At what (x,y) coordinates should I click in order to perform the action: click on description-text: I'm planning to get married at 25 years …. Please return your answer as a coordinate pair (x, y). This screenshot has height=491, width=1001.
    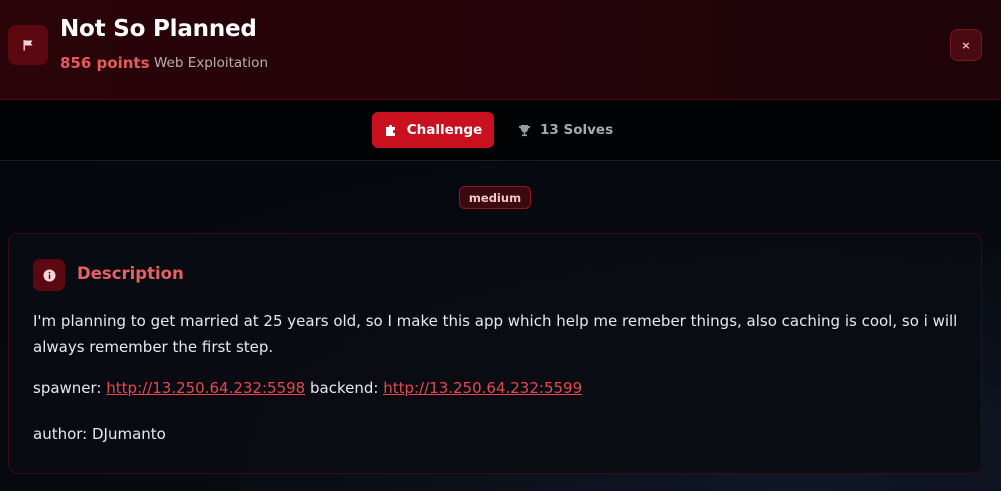
    Looking at the image, I should click on (495, 334).